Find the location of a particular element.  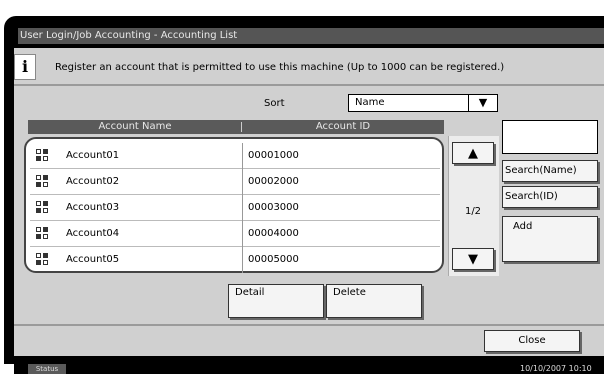

status-tab: Status is located at coordinates (47, 369).